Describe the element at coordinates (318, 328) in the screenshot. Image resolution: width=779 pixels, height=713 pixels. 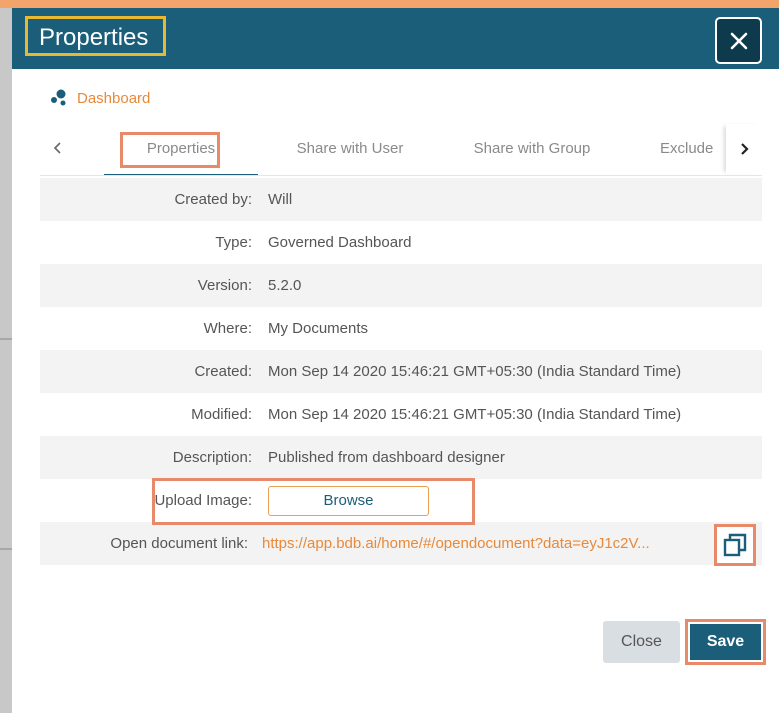
I see `property-value: My Documents` at that location.